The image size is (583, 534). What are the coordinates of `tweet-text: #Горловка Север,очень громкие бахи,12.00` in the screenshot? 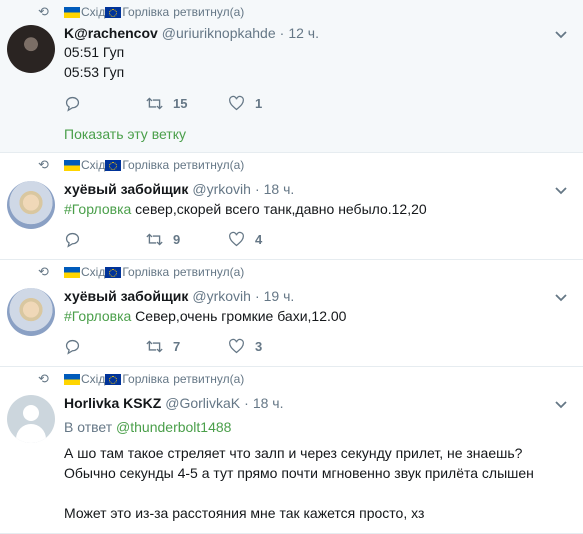 It's located at (313, 316).